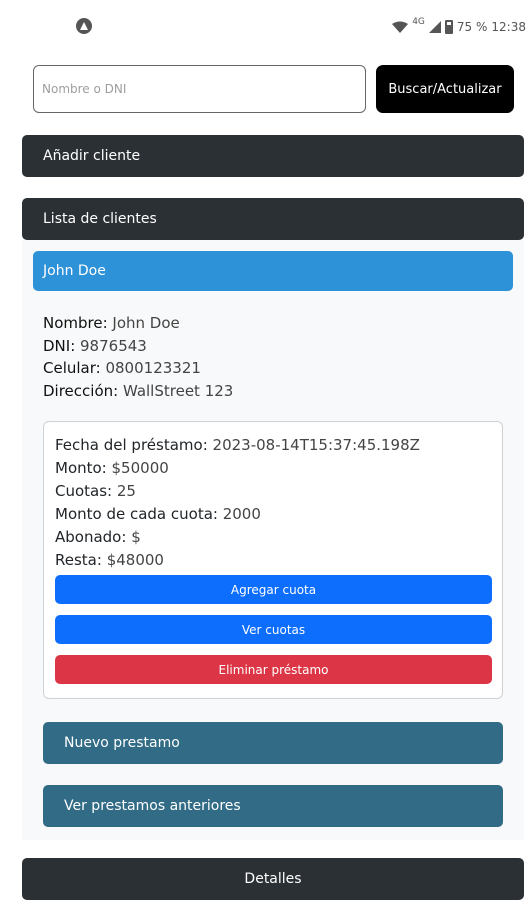 The height and width of the screenshot is (905, 530). Describe the element at coordinates (273, 589) in the screenshot. I see `add-cuota-button: Agregar cuota` at that location.